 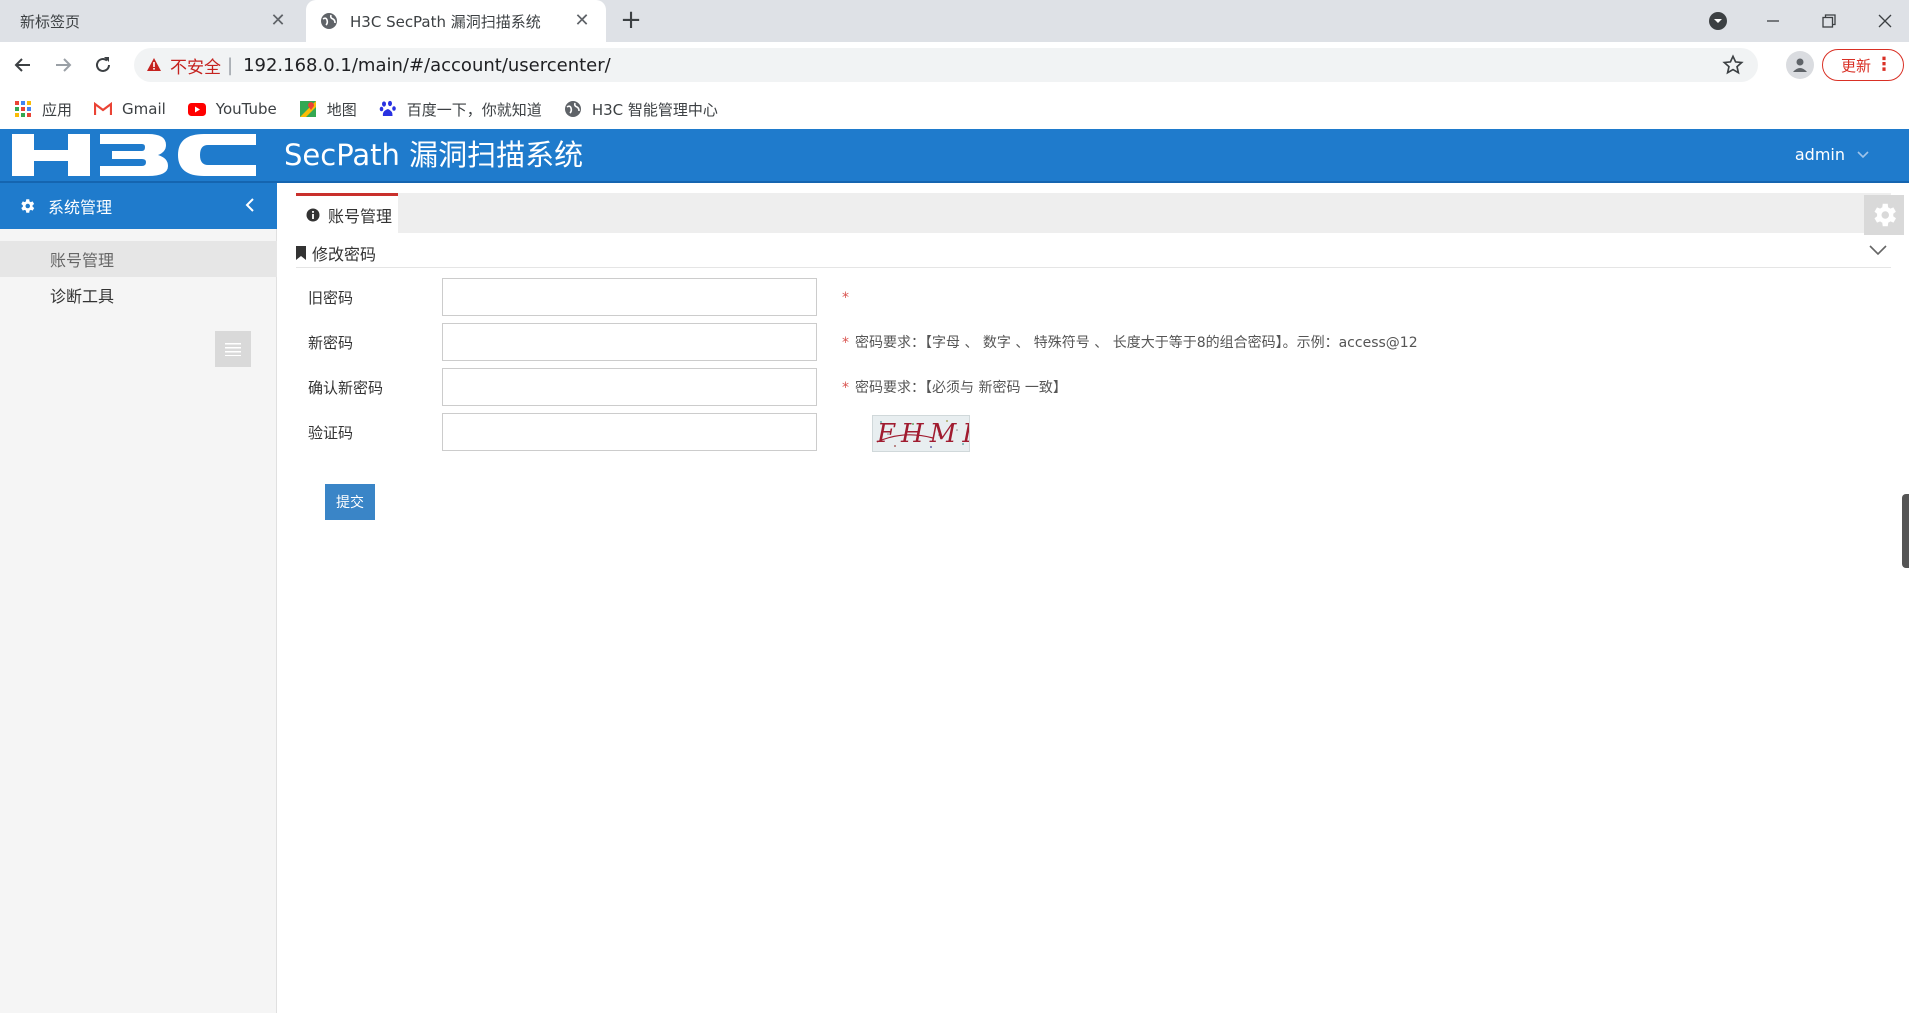 I want to click on tab-title: 新标签页, so click(x=50, y=21).